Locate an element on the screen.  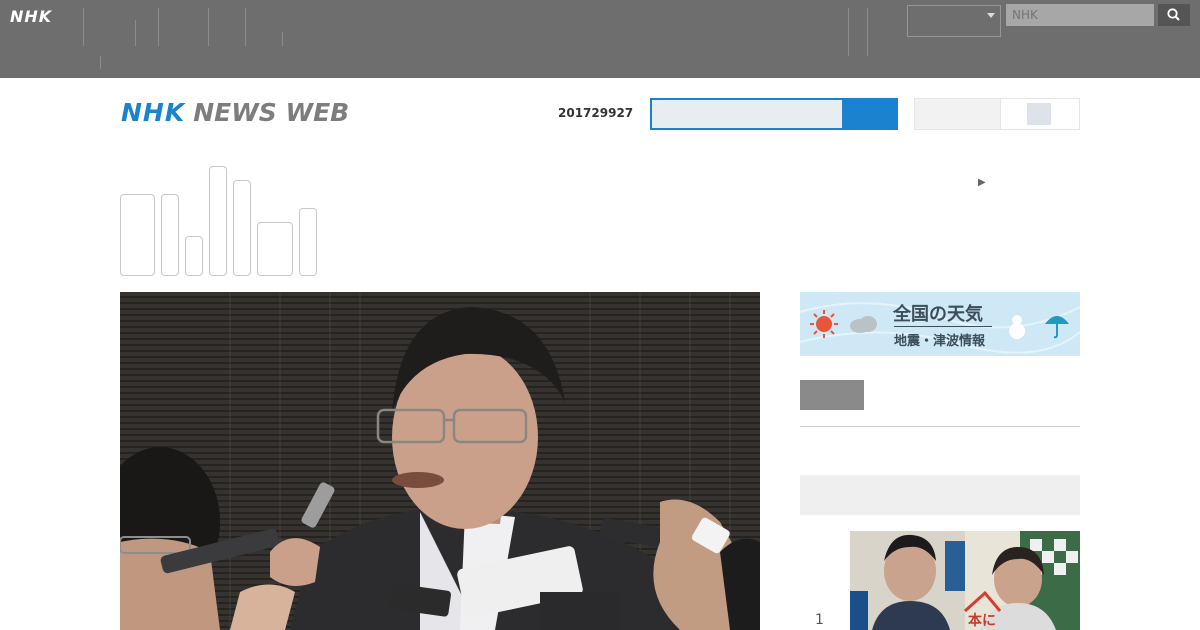
toggle-knob is located at coordinates (1039, 114).